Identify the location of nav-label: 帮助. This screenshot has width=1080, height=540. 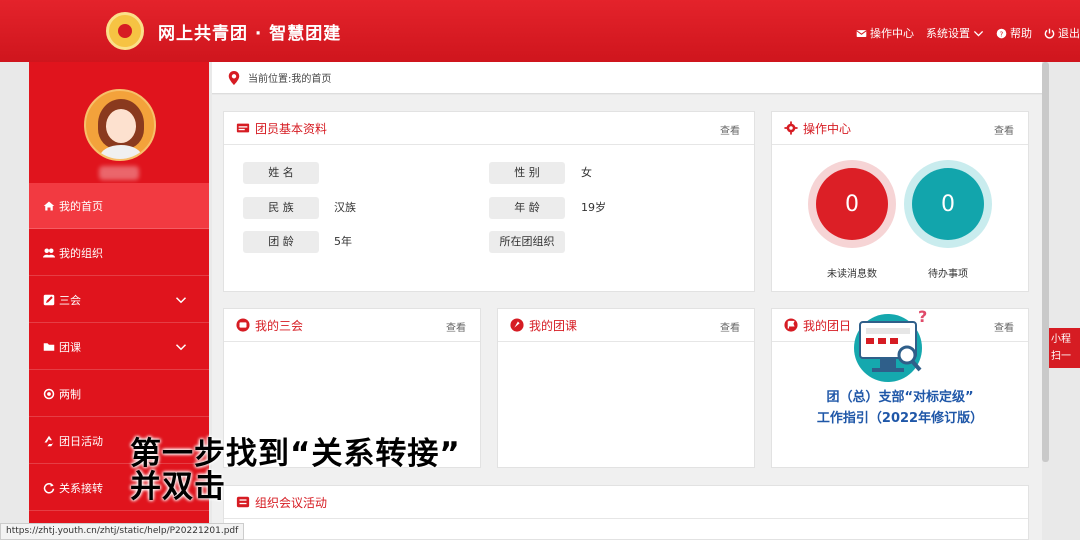
(1021, 33).